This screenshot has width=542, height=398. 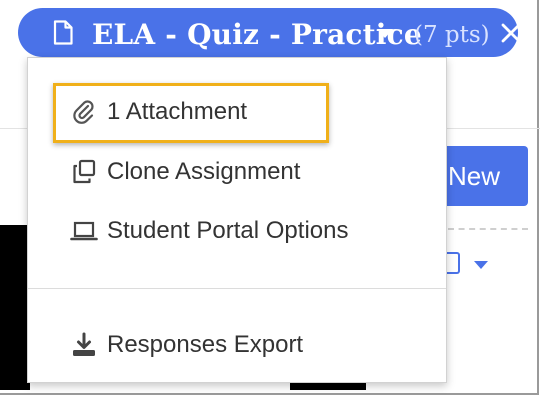 What do you see at coordinates (452, 35) in the screenshot?
I see `assignment-points: (7 pts)` at bounding box center [452, 35].